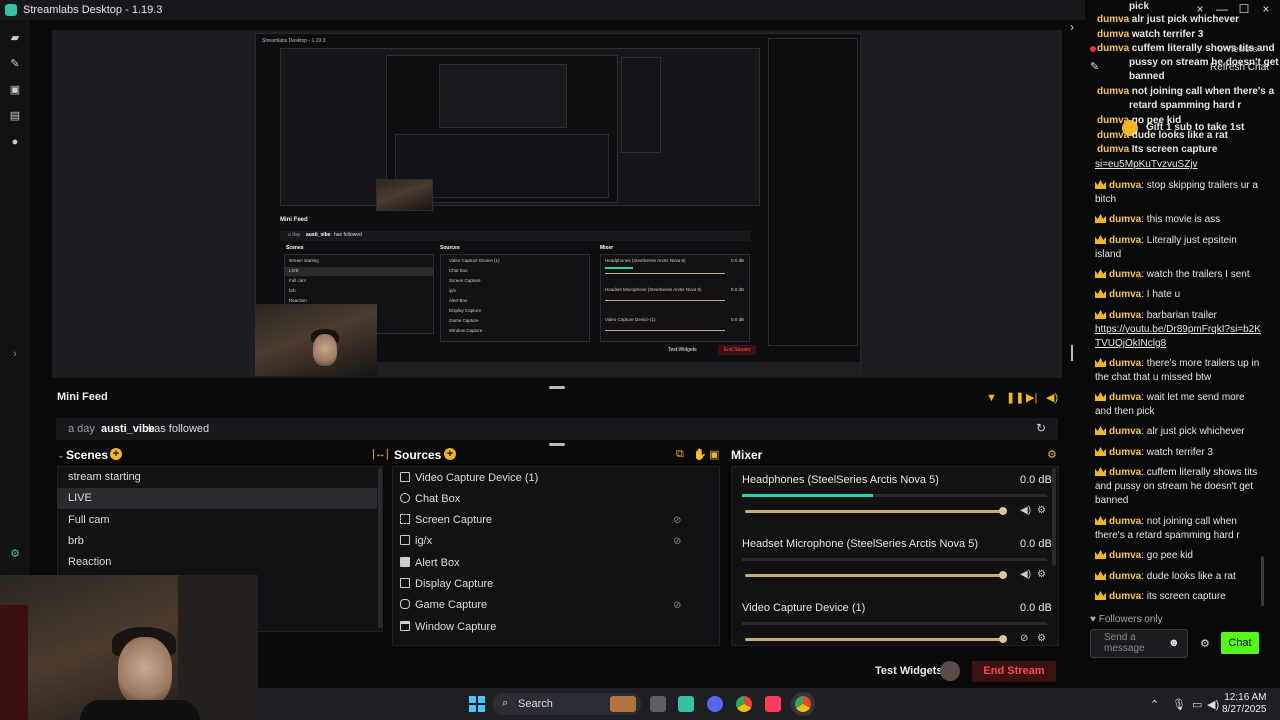  Describe the element at coordinates (813, 192) in the screenshot. I see `nested-chat` at that location.